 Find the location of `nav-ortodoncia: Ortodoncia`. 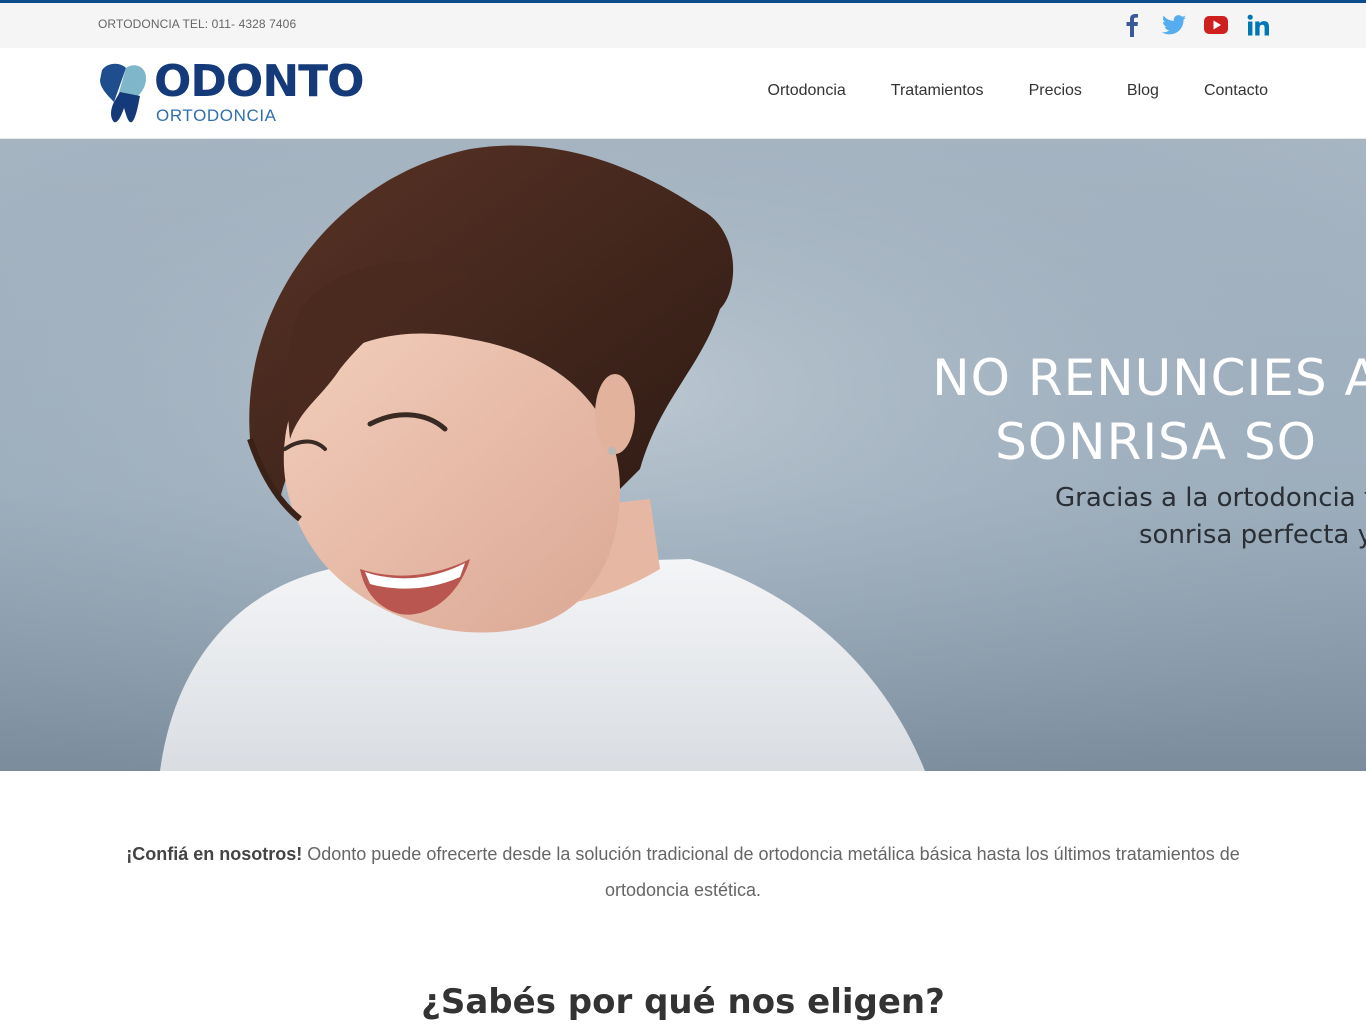

nav-ortodoncia: Ortodoncia is located at coordinates (807, 91).